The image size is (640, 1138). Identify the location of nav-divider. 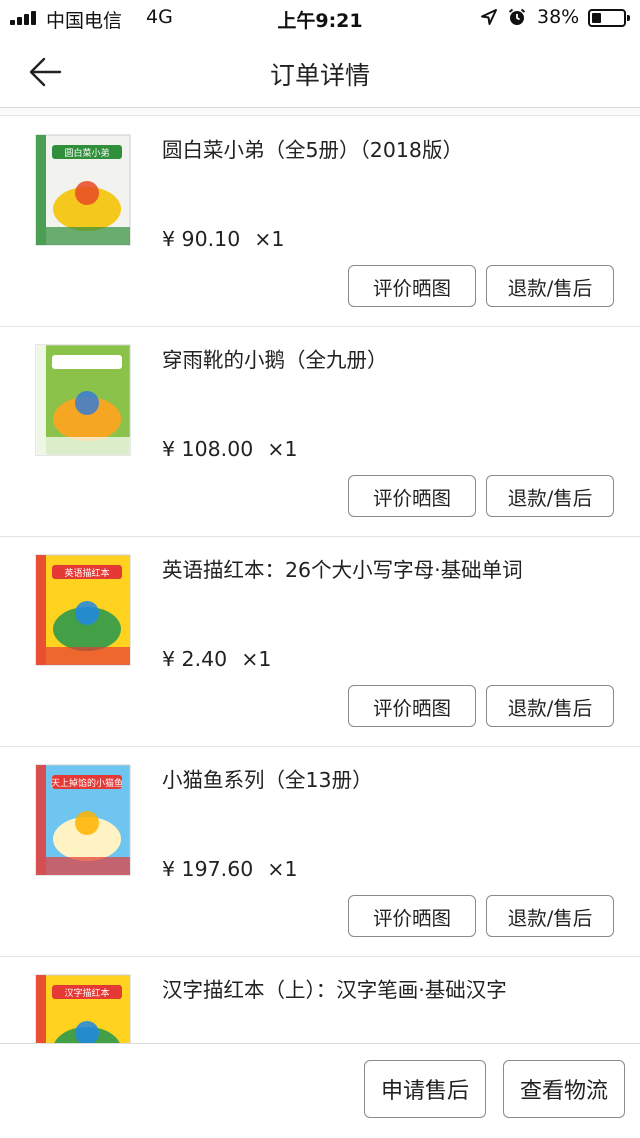
(320, 112).